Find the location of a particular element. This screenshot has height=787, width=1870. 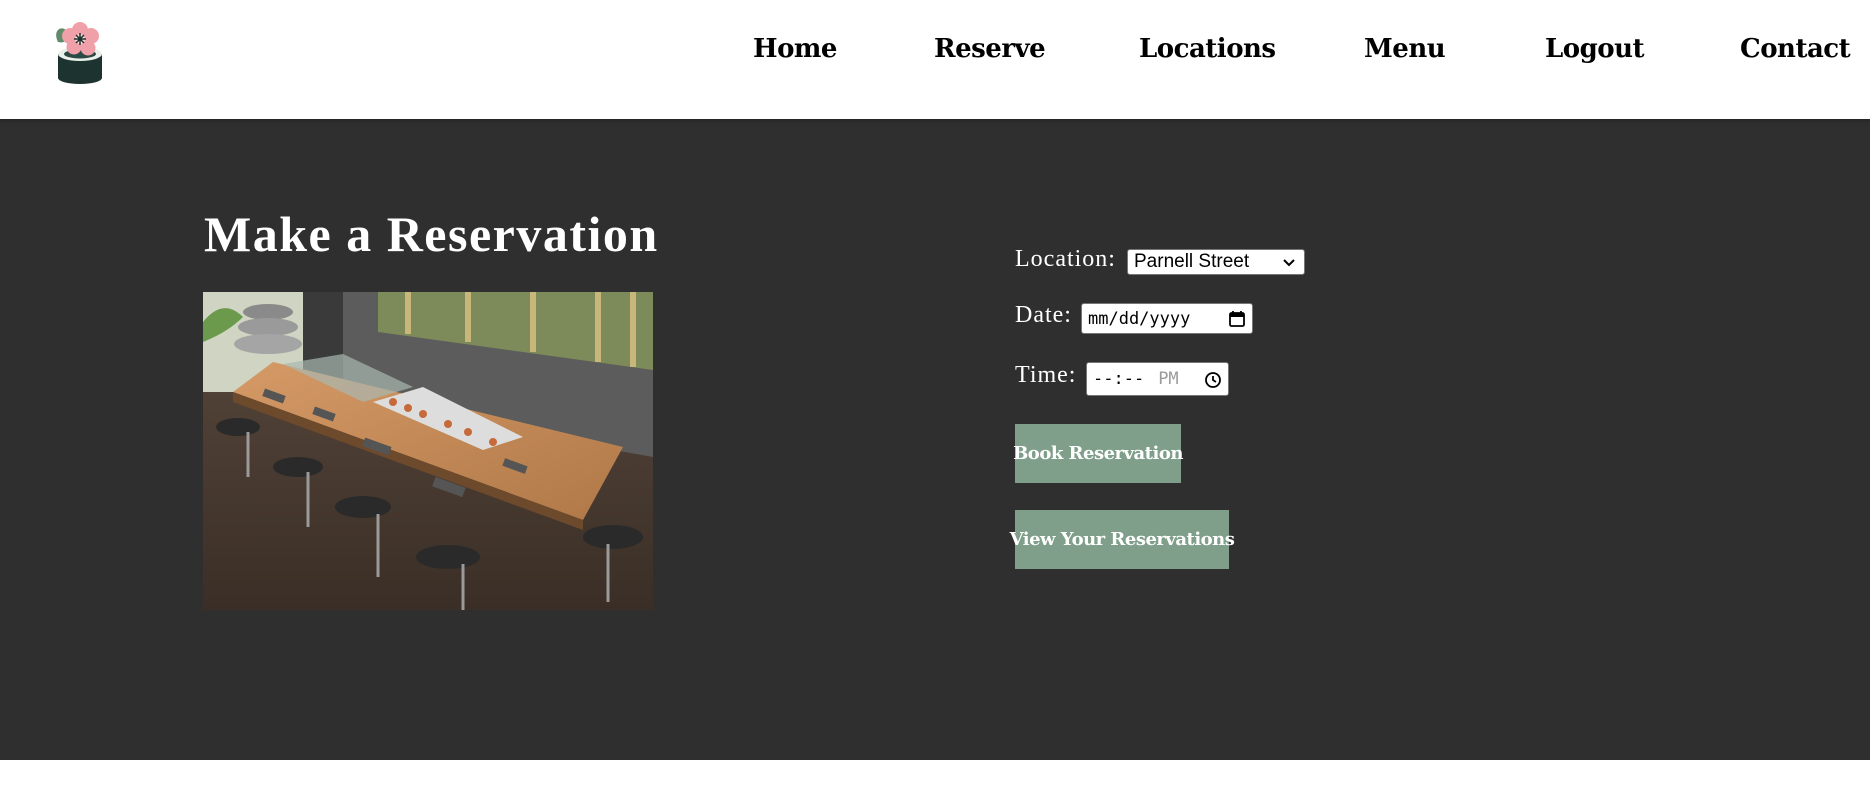

chevron-down-icon is located at coordinates (1289, 263).